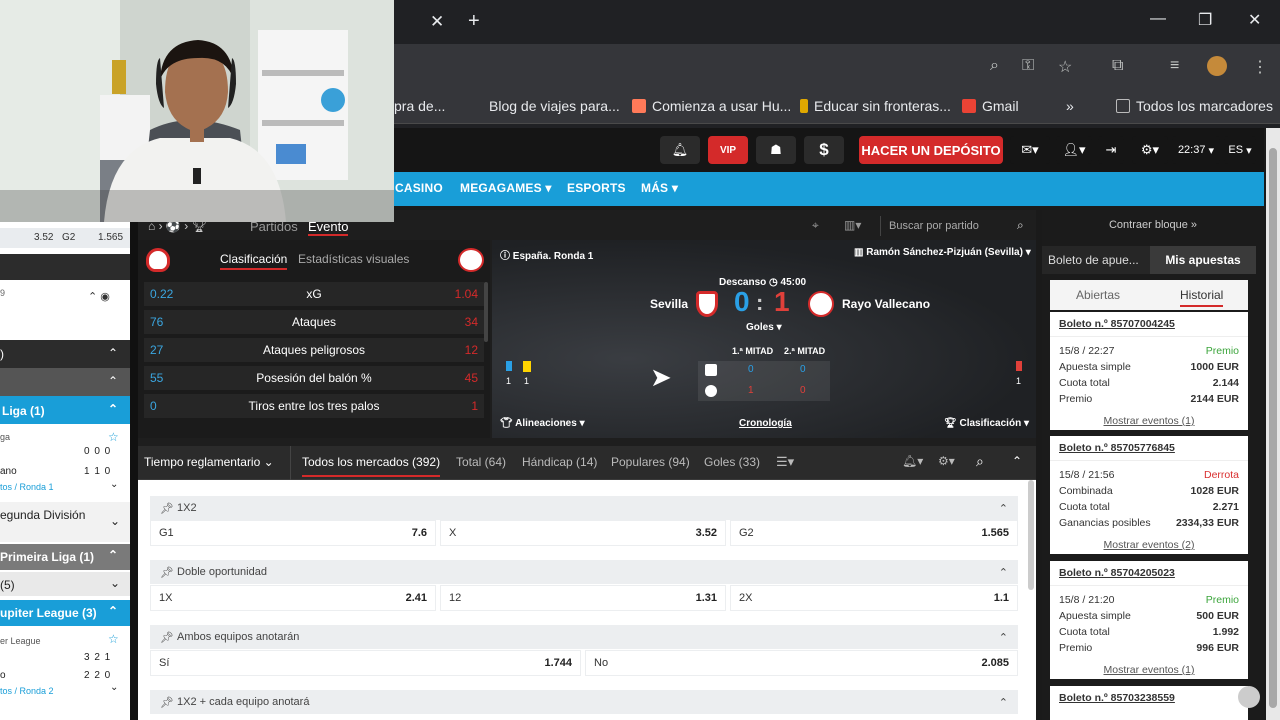 The width and height of the screenshot is (1280, 720). I want to click on tab-close-icon: ✕, so click(438, 22).